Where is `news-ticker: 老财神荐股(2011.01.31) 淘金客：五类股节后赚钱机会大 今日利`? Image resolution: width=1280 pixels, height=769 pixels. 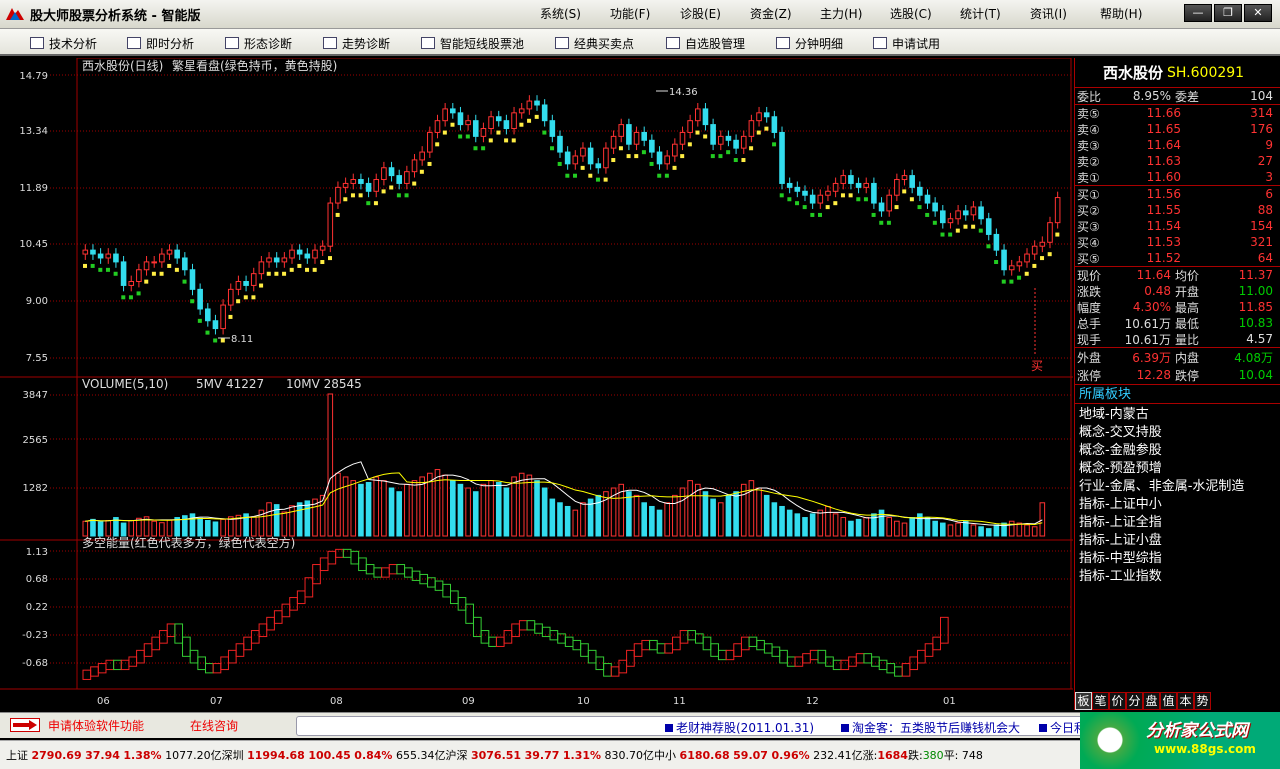
news-ticker: 老财神荐股(2011.01.31) 淘金客：五类股节后赚钱机会大 今日利 is located at coordinates (696, 726).